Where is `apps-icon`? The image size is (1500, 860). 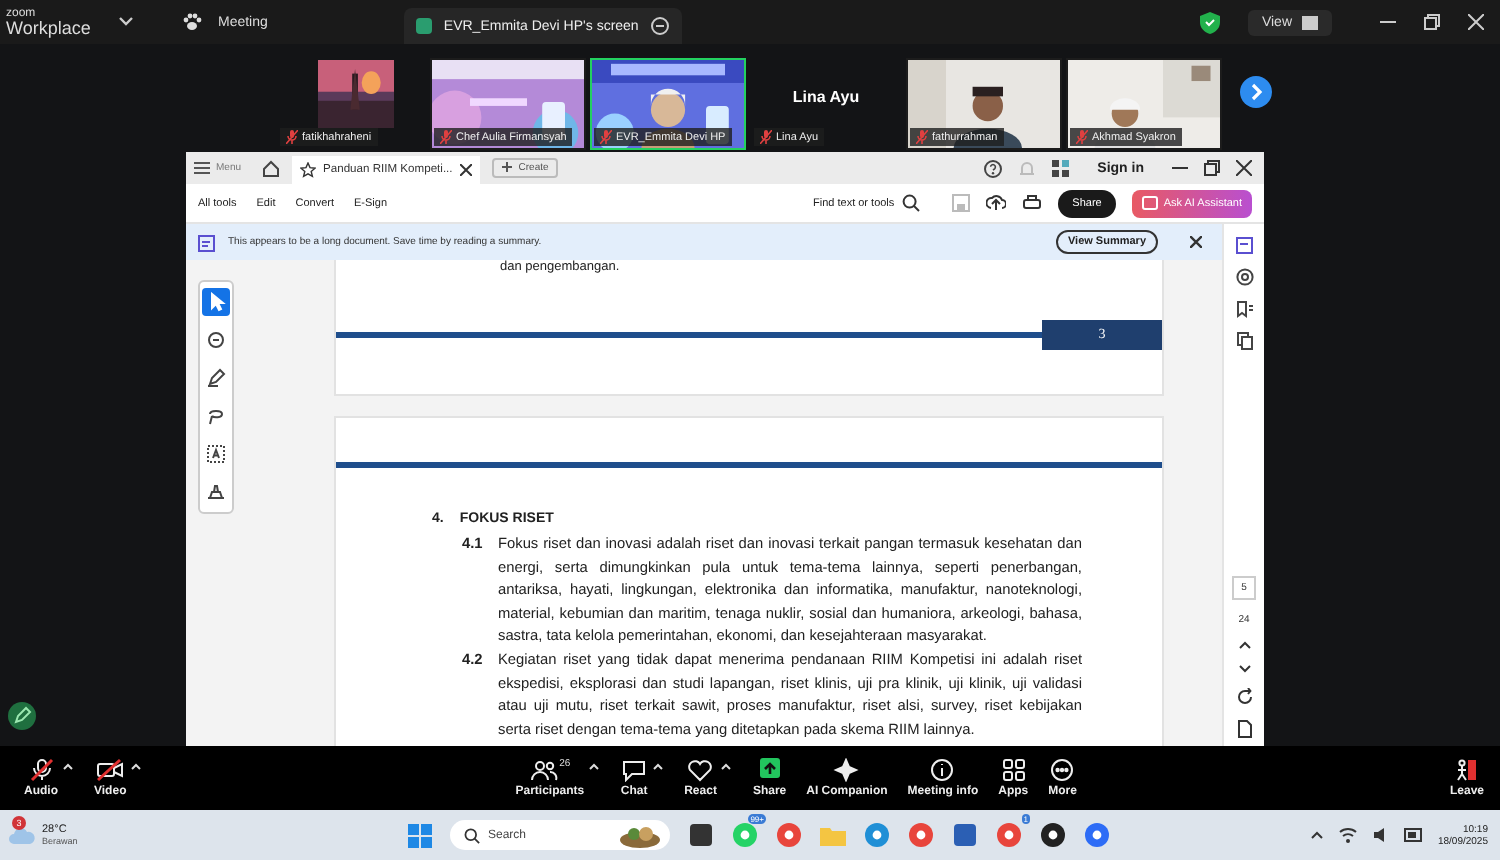 apps-icon is located at coordinates (1013, 770).